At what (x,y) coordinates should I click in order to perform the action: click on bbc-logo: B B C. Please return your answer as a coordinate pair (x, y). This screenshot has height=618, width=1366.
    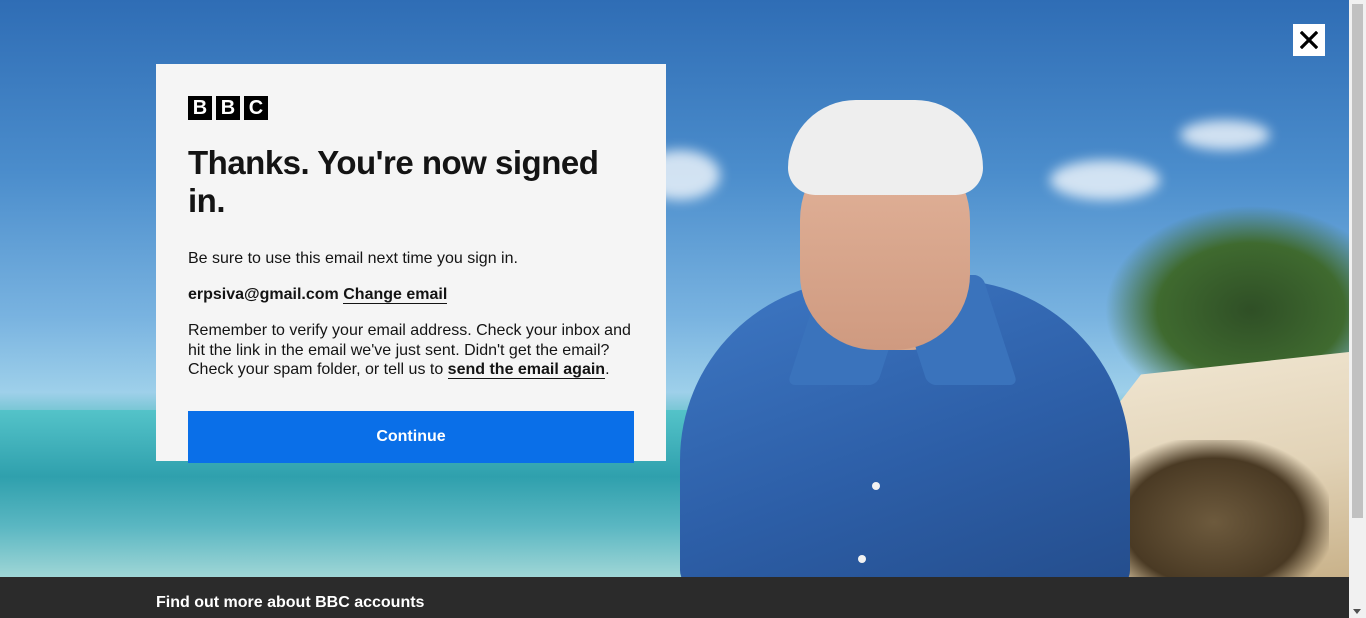
    Looking at the image, I should click on (411, 108).